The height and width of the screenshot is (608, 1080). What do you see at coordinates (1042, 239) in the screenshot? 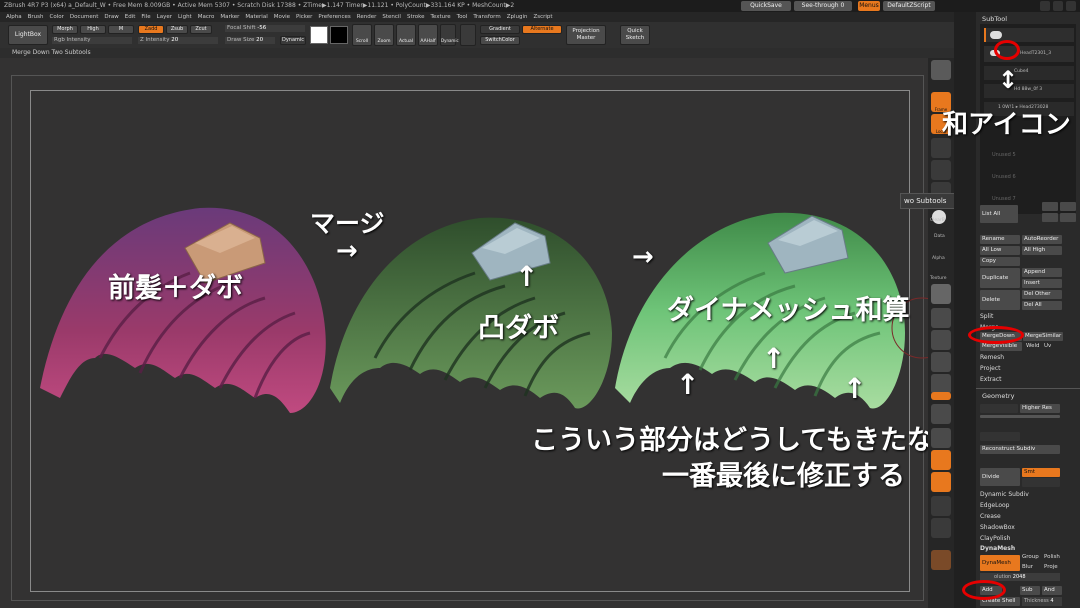
I see `autoreorder-button: AutoReorder` at bounding box center [1042, 239].